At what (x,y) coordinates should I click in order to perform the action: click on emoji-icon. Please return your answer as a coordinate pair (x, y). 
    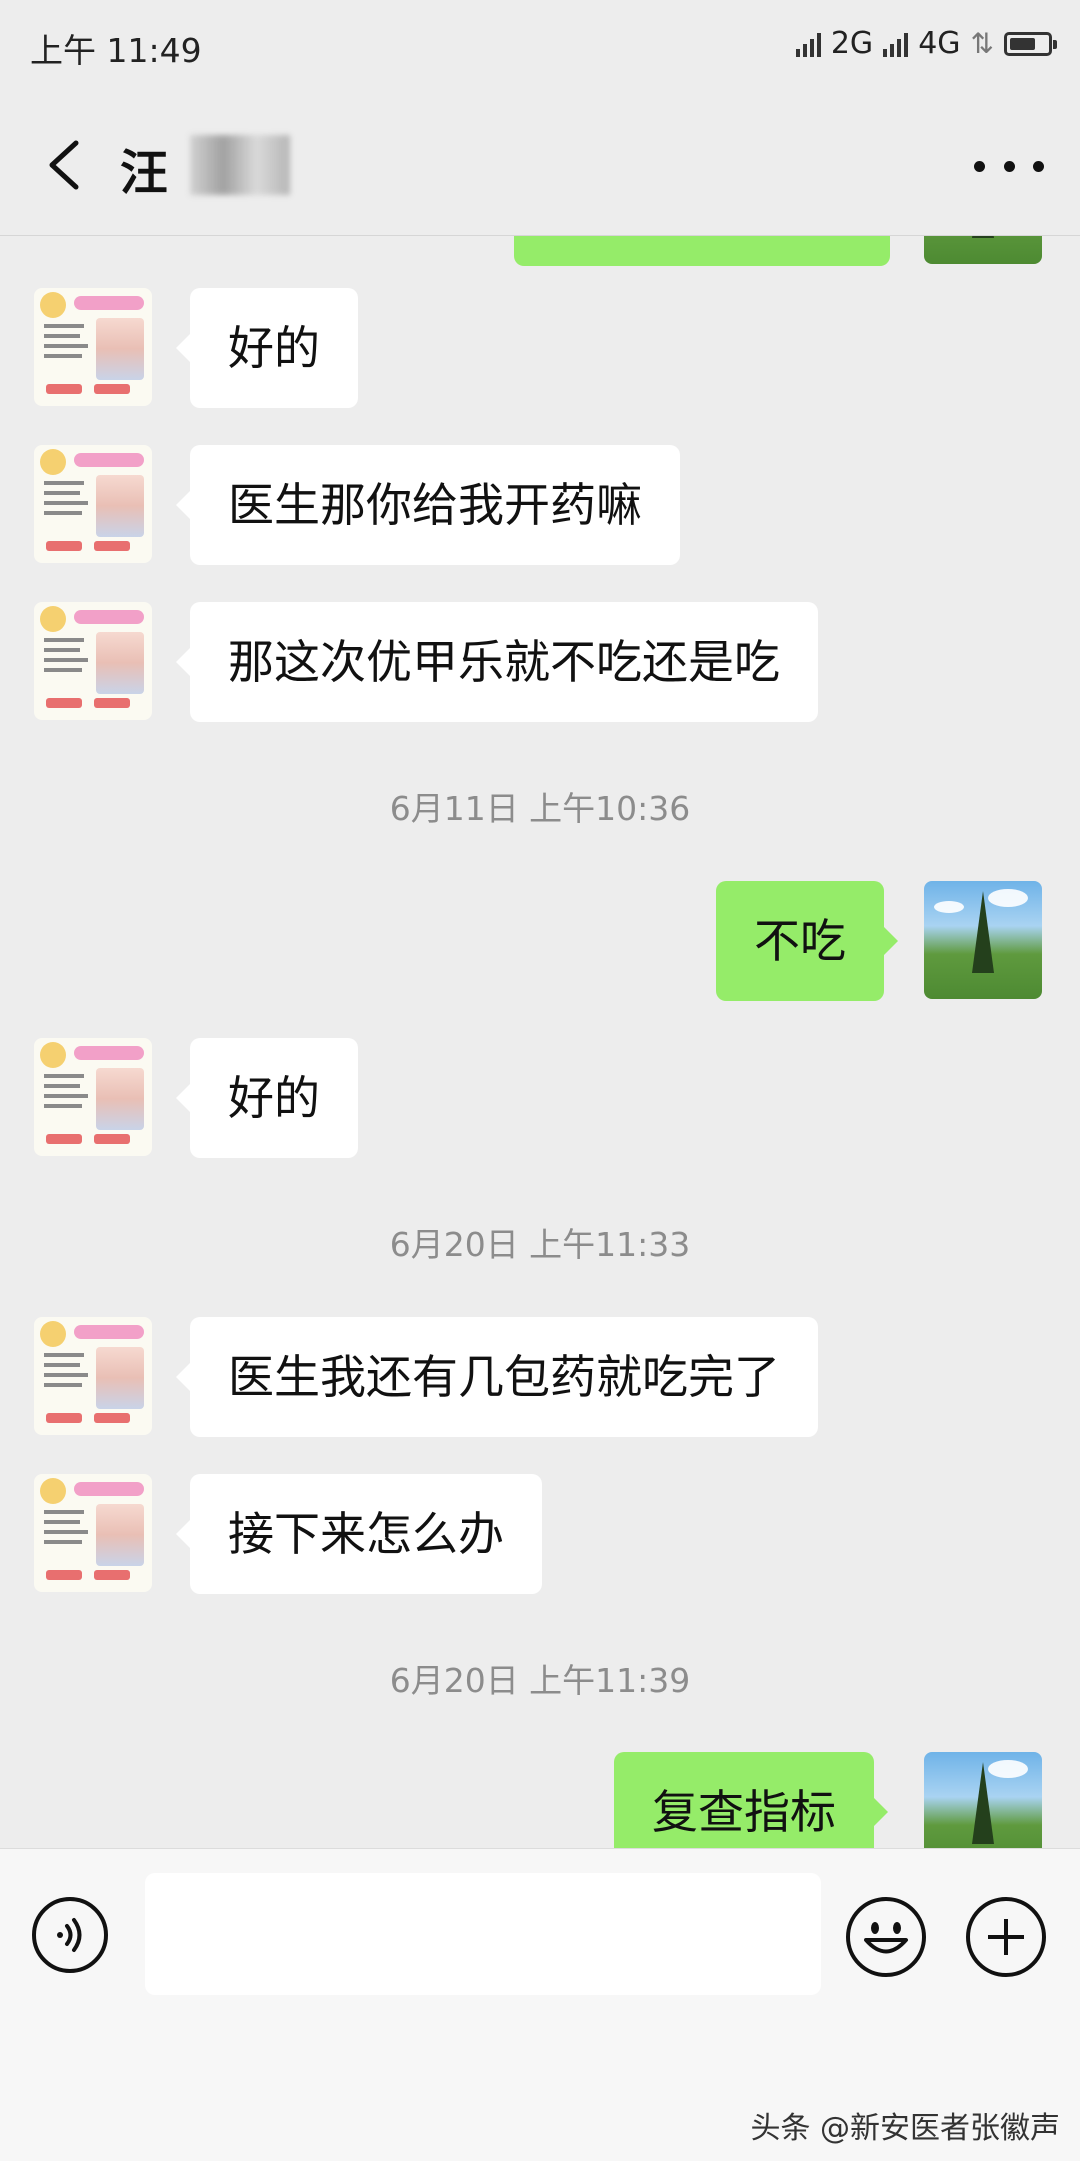
    Looking at the image, I should click on (886, 1937).